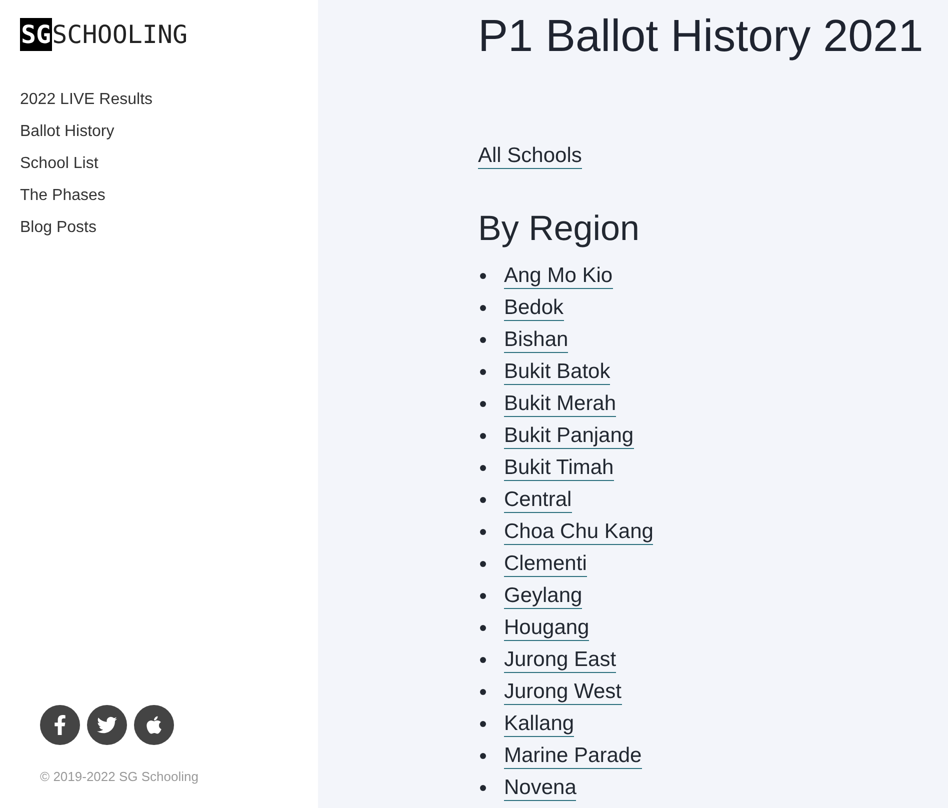 Image resolution: width=948 pixels, height=808 pixels. Describe the element at coordinates (560, 660) in the screenshot. I see `region-link: Jurong East` at that location.